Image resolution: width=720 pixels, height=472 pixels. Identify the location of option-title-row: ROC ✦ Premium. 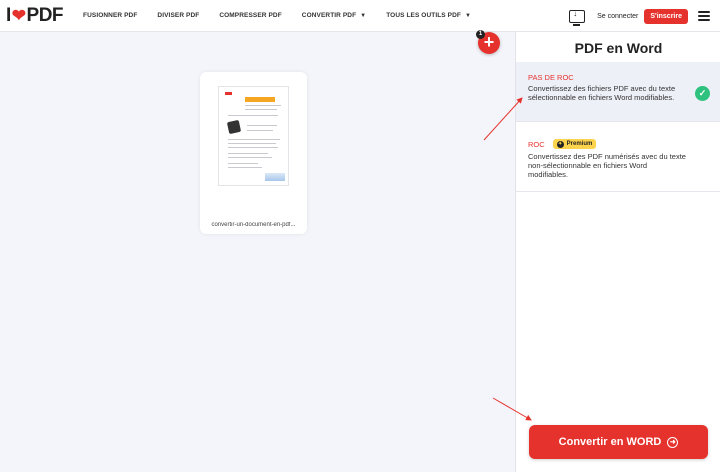
(562, 144).